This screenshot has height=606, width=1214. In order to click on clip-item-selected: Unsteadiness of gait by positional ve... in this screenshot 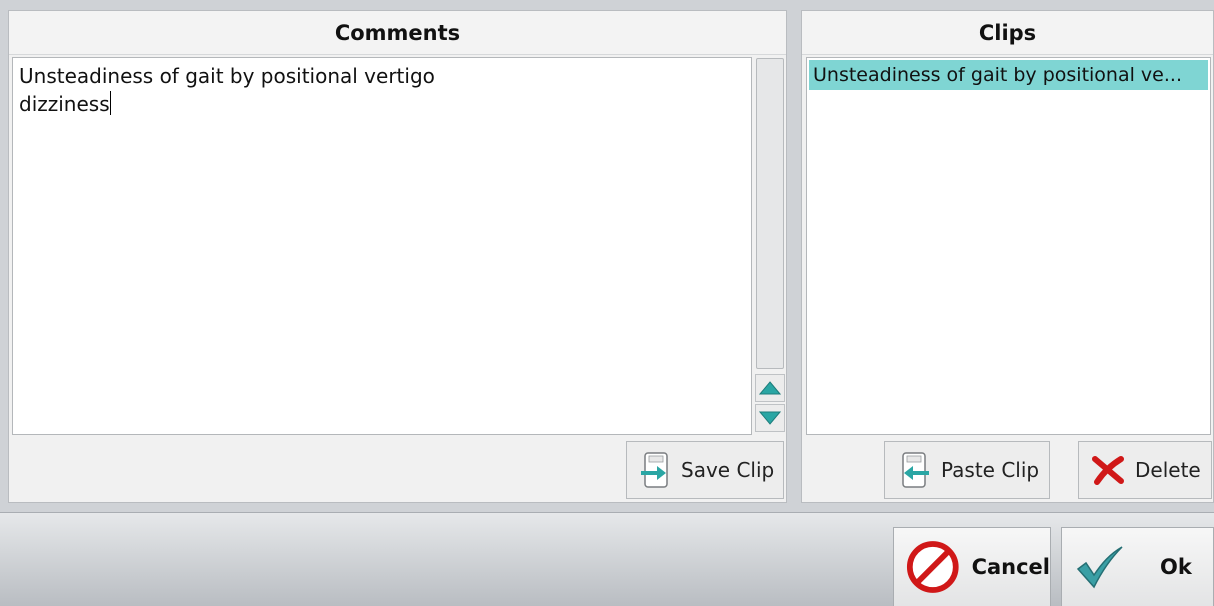, I will do `click(1008, 75)`.